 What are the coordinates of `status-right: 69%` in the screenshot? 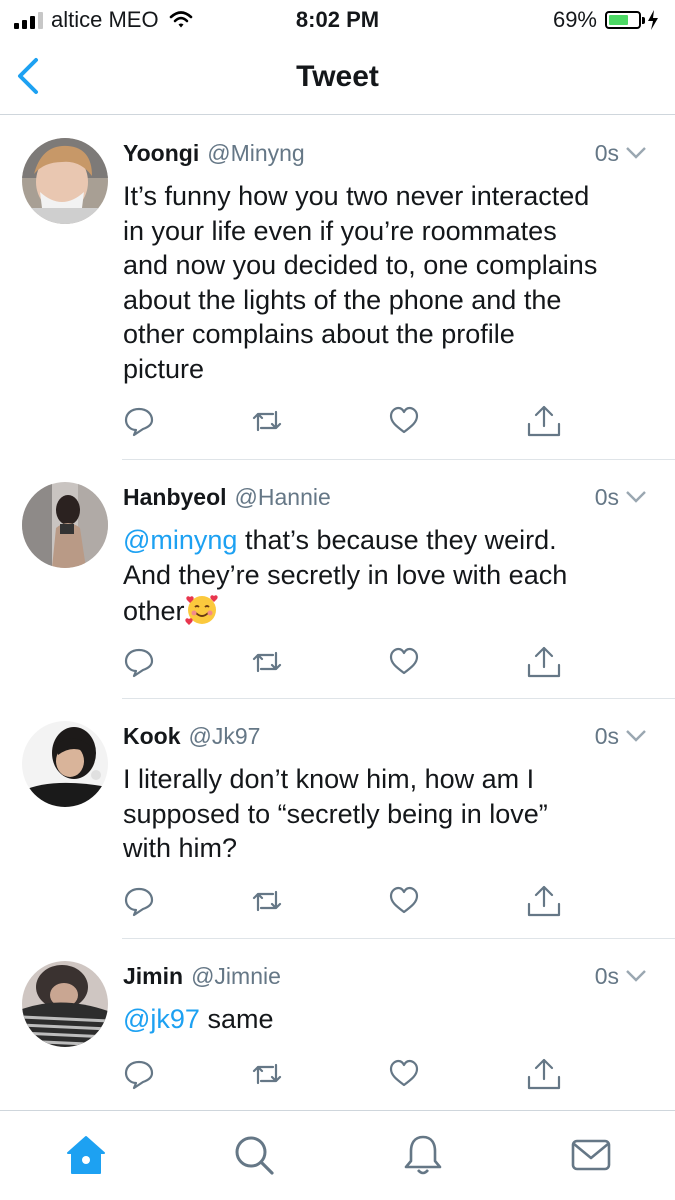 It's located at (606, 20).